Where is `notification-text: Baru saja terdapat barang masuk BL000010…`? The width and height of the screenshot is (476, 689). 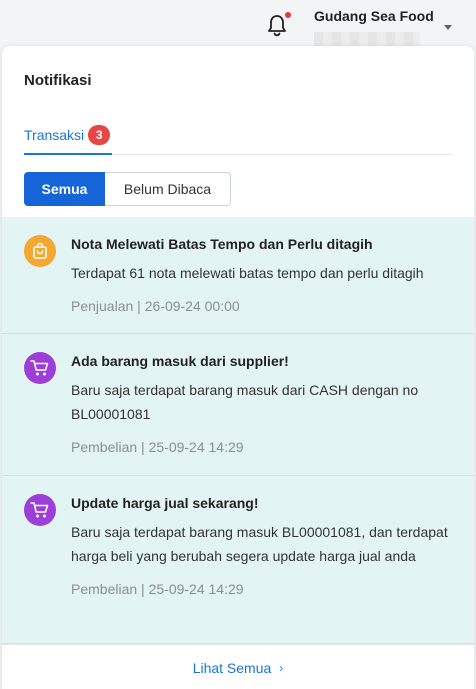
notification-text: Baru saja terdapat barang masuk BL000010… is located at coordinates (259, 544).